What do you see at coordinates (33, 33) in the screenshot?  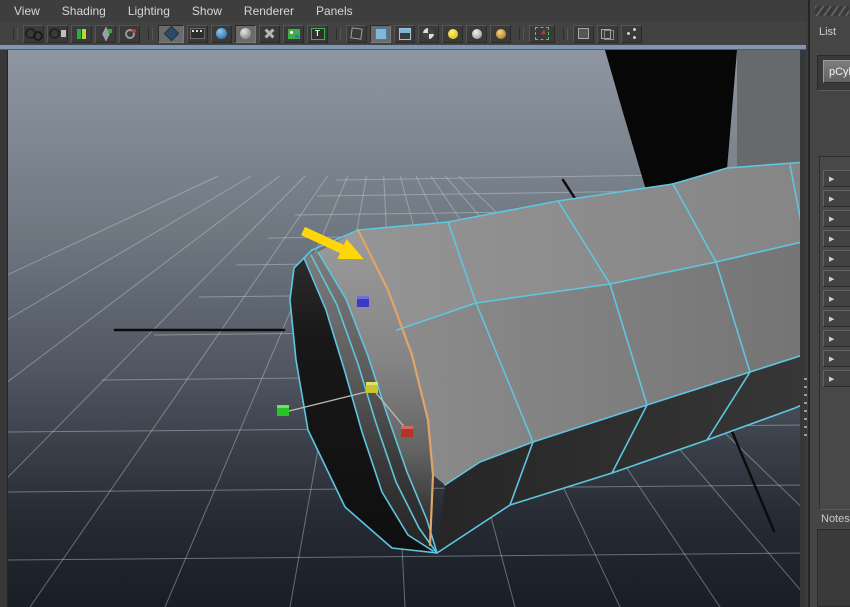 I see `select-camera-icon` at bounding box center [33, 33].